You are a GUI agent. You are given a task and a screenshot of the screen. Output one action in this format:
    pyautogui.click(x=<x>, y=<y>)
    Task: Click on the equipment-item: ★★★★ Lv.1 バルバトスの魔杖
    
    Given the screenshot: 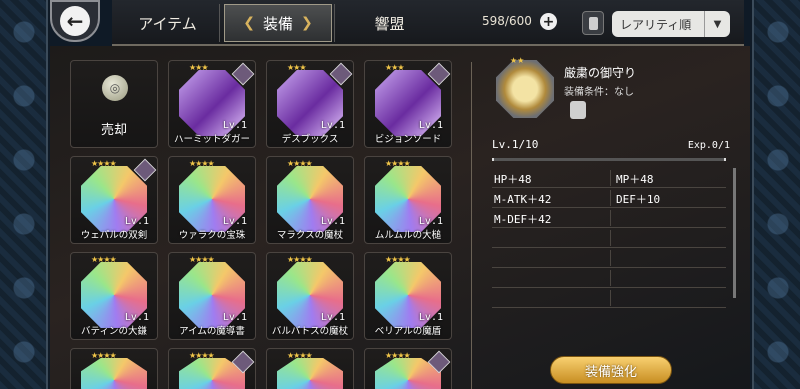 What is the action you would take?
    pyautogui.click(x=310, y=296)
    